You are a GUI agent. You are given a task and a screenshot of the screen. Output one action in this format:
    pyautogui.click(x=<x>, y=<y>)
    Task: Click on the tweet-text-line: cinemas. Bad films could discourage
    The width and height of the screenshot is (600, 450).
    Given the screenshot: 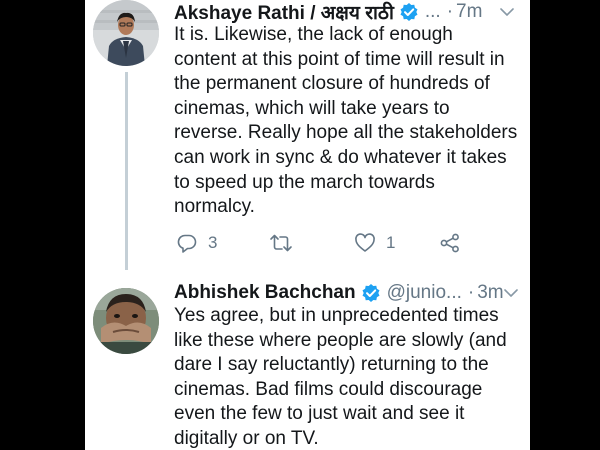 What is the action you would take?
    pyautogui.click(x=328, y=389)
    